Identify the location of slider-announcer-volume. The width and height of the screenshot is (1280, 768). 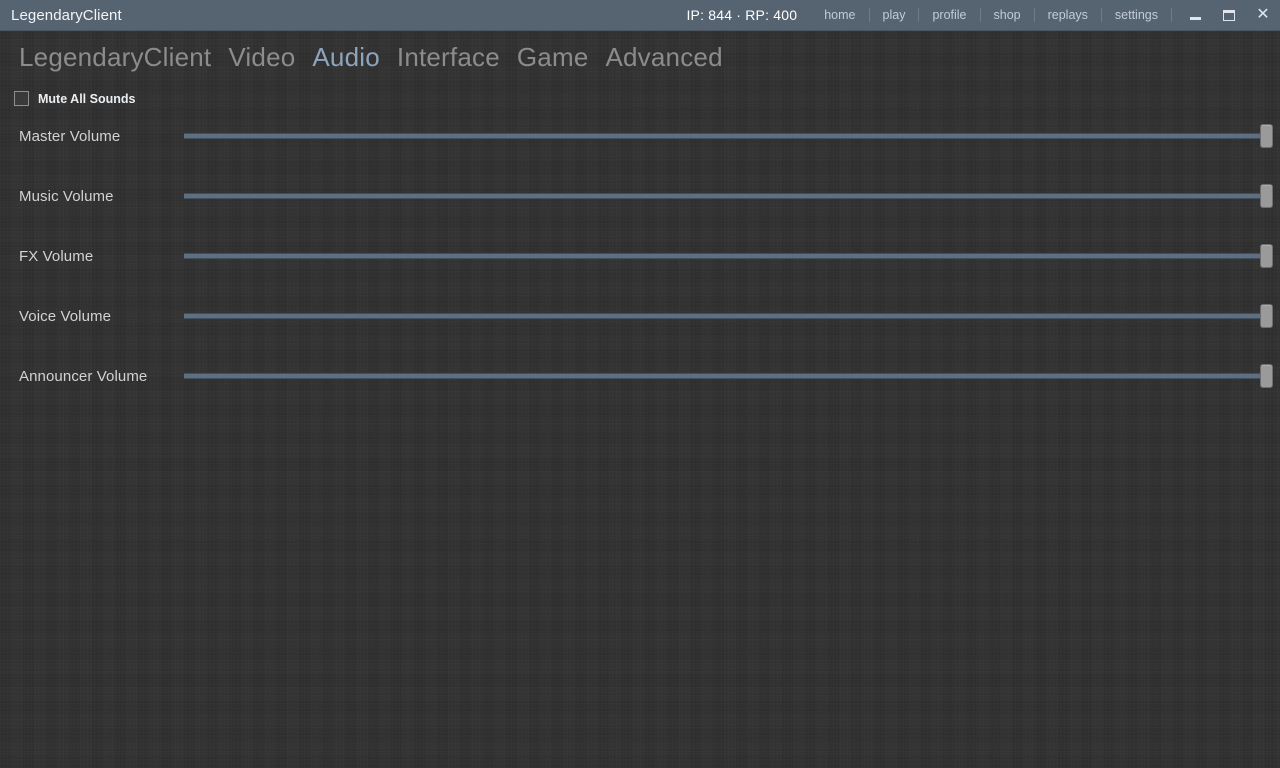
(728, 376).